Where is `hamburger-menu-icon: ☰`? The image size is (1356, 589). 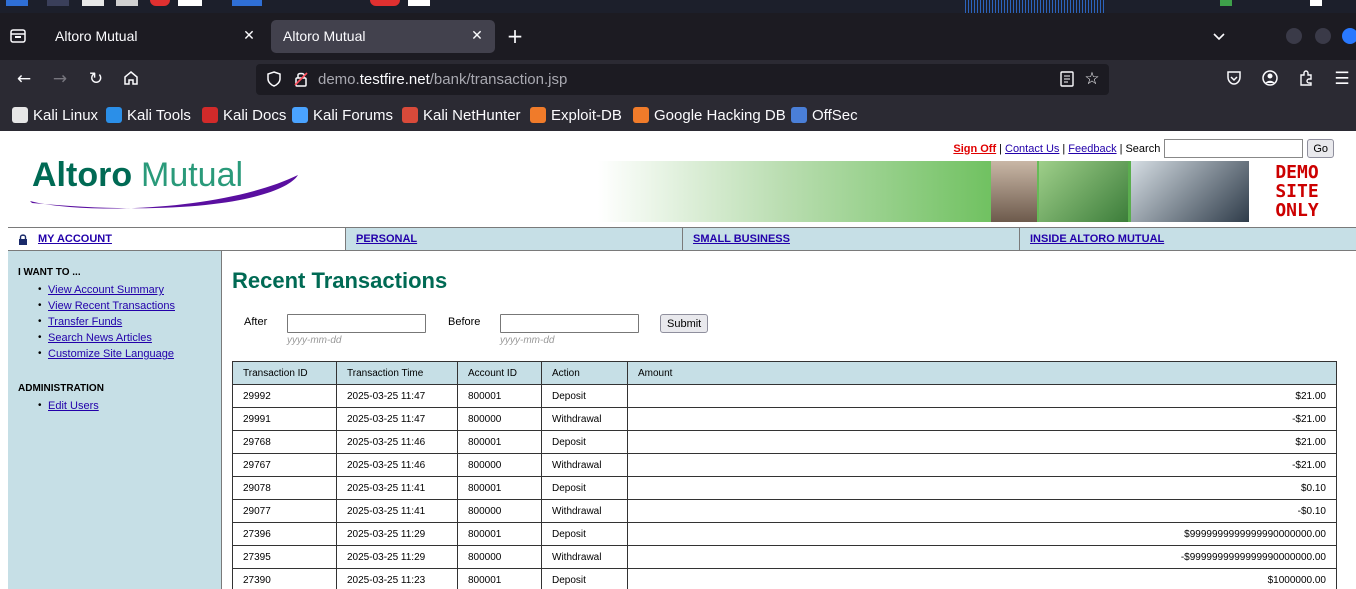
hamburger-menu-icon: ☰ is located at coordinates (1342, 79).